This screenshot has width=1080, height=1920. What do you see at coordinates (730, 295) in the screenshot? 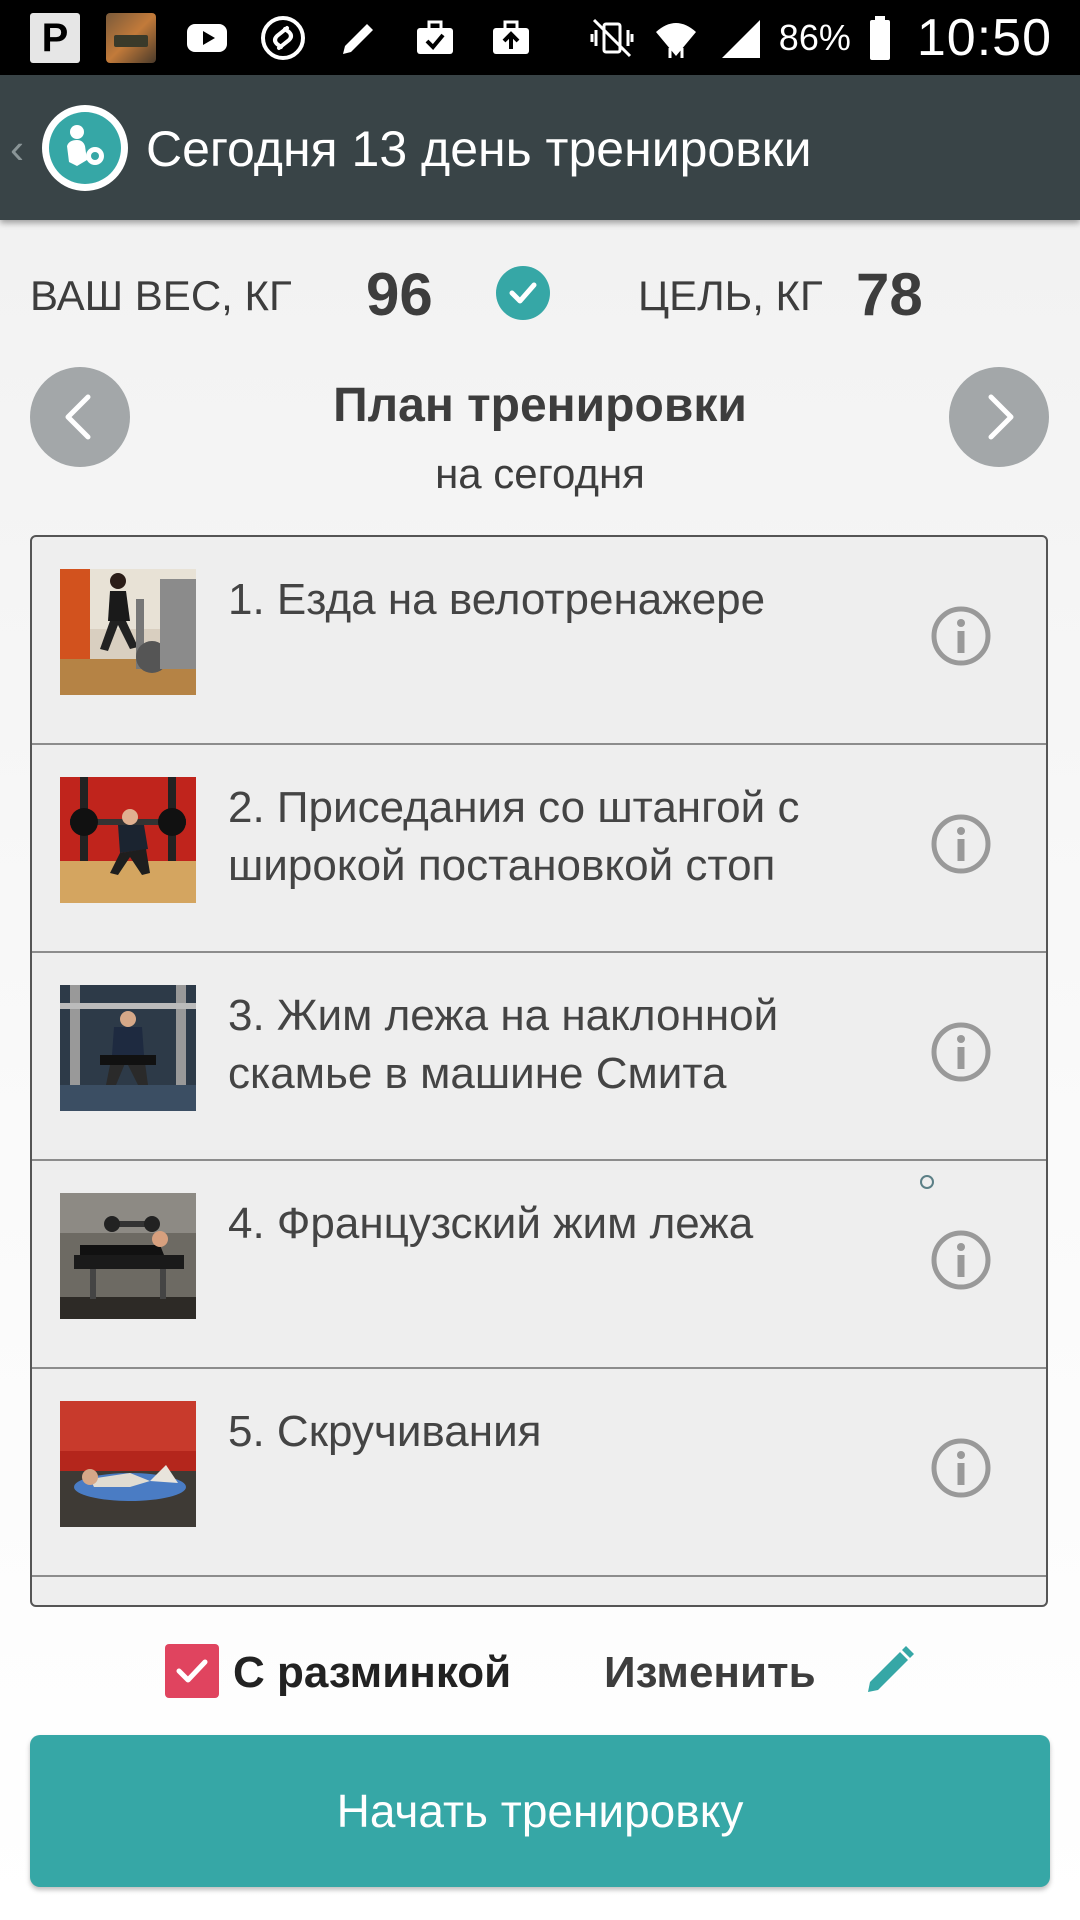
I see `goal-weight-label: ЦЕЛЬ, КГ` at bounding box center [730, 295].